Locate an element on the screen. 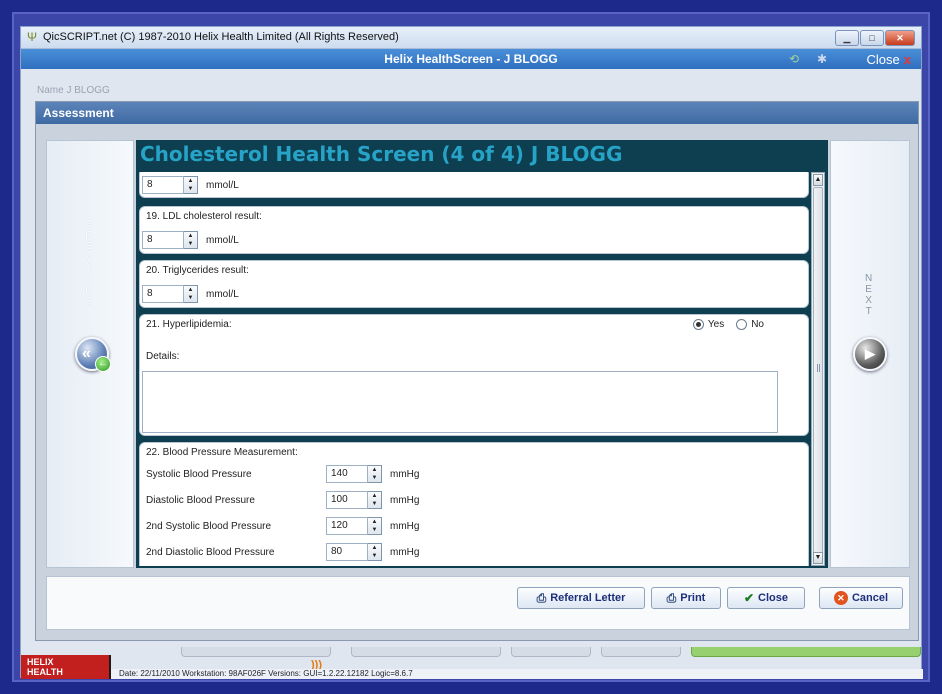 This screenshot has width=942, height=694. close-button: ✔ Close is located at coordinates (766, 598).